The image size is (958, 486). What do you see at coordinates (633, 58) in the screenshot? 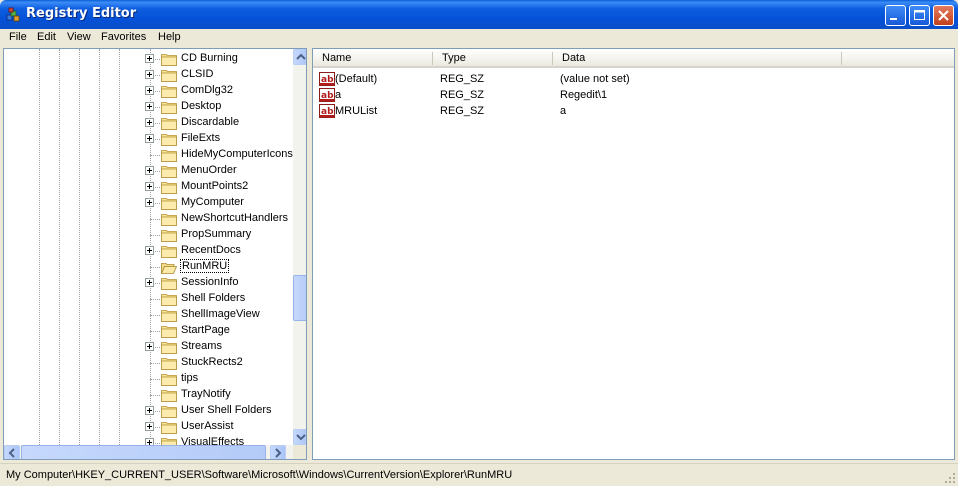
I see `list-header: Name Type Data` at bounding box center [633, 58].